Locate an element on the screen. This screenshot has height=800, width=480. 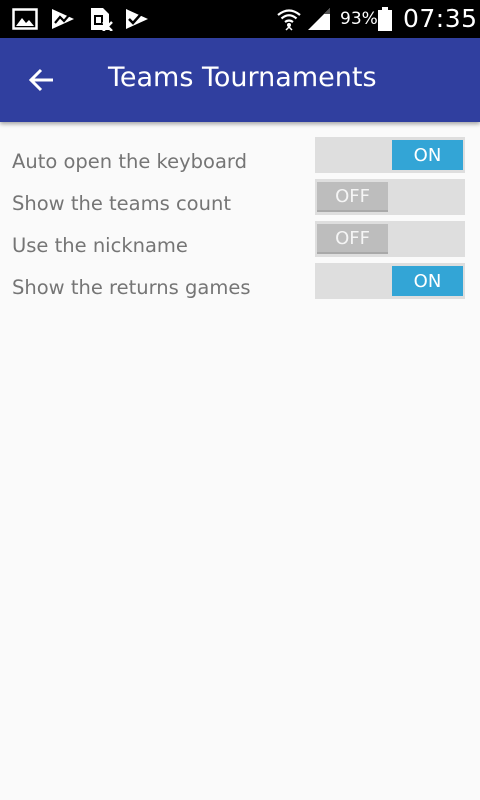
page-title: Teams Tournaments is located at coordinates (242, 77).